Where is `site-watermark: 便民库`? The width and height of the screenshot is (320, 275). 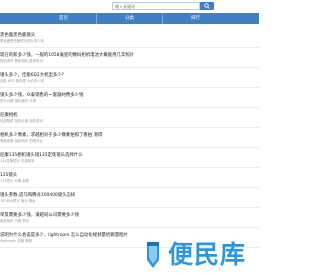
site-watermark: 便民库 is located at coordinates (197, 255).